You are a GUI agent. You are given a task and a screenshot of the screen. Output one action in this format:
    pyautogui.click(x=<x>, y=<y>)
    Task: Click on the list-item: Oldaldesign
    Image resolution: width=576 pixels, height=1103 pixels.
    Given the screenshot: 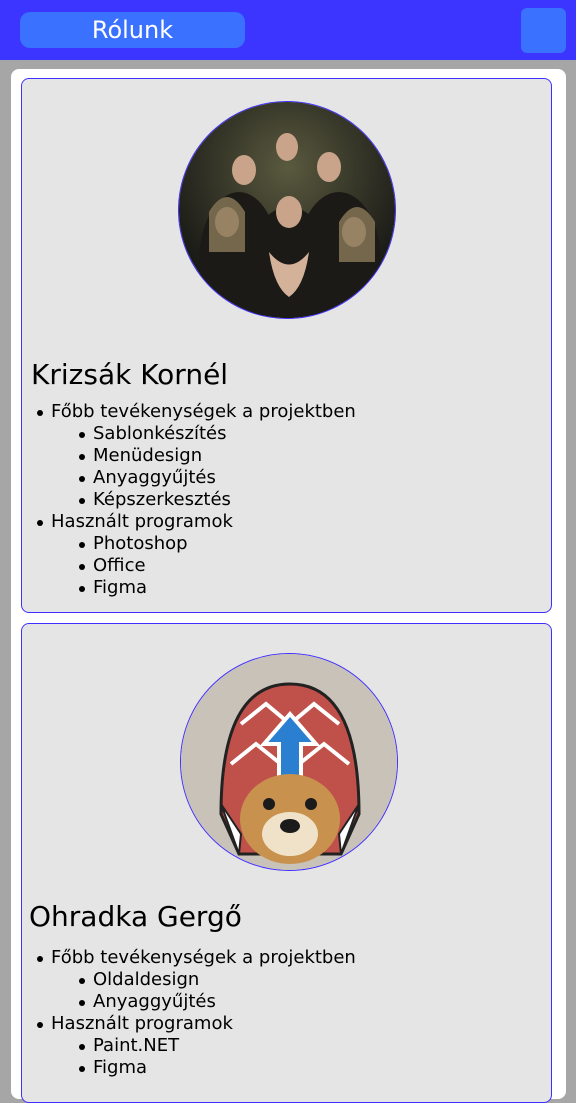 What is the action you would take?
    pyautogui.click(x=203, y=980)
    